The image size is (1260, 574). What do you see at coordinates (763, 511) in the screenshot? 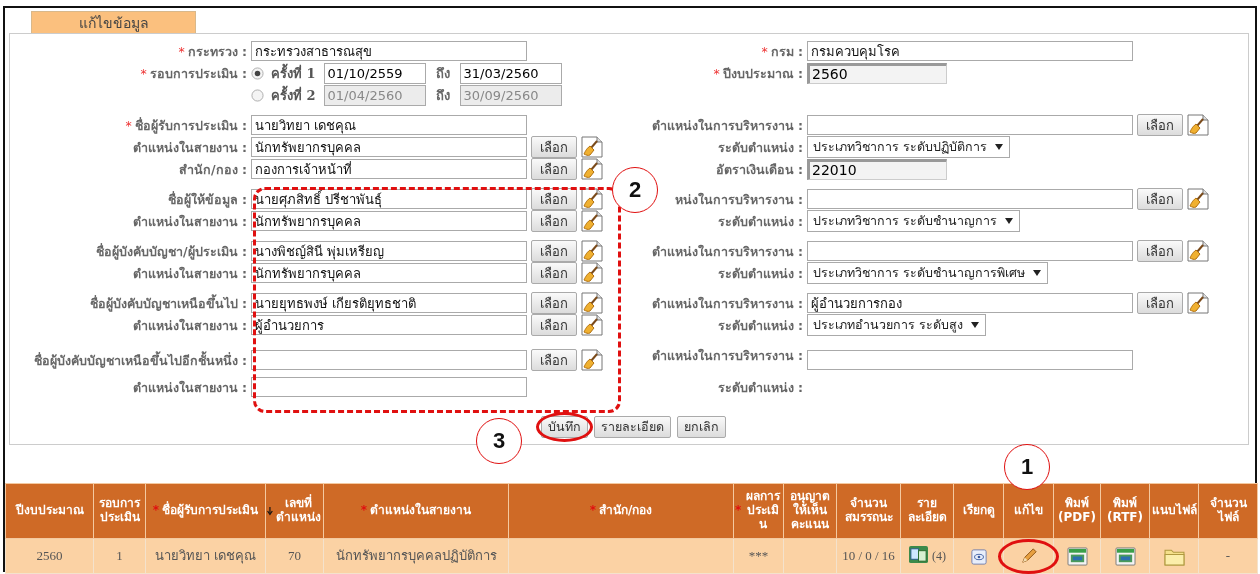
I see `column-header: ผลการประเมิน` at bounding box center [763, 511].